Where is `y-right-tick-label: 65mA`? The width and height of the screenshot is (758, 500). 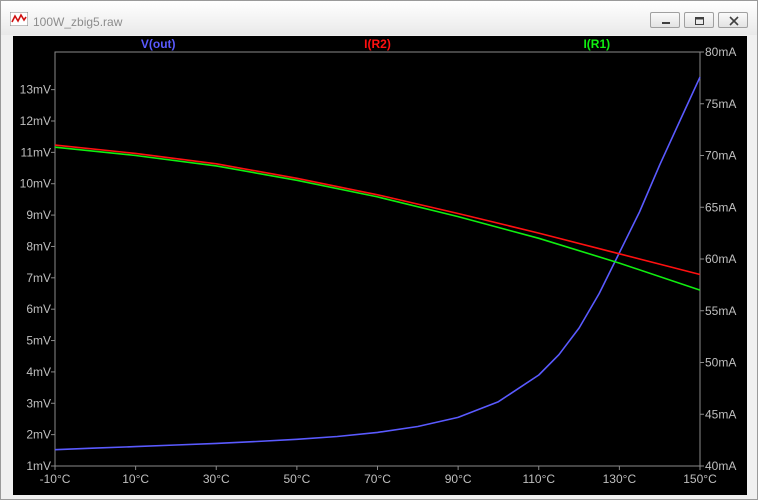 y-right-tick-label: 65mA is located at coordinates (720, 207).